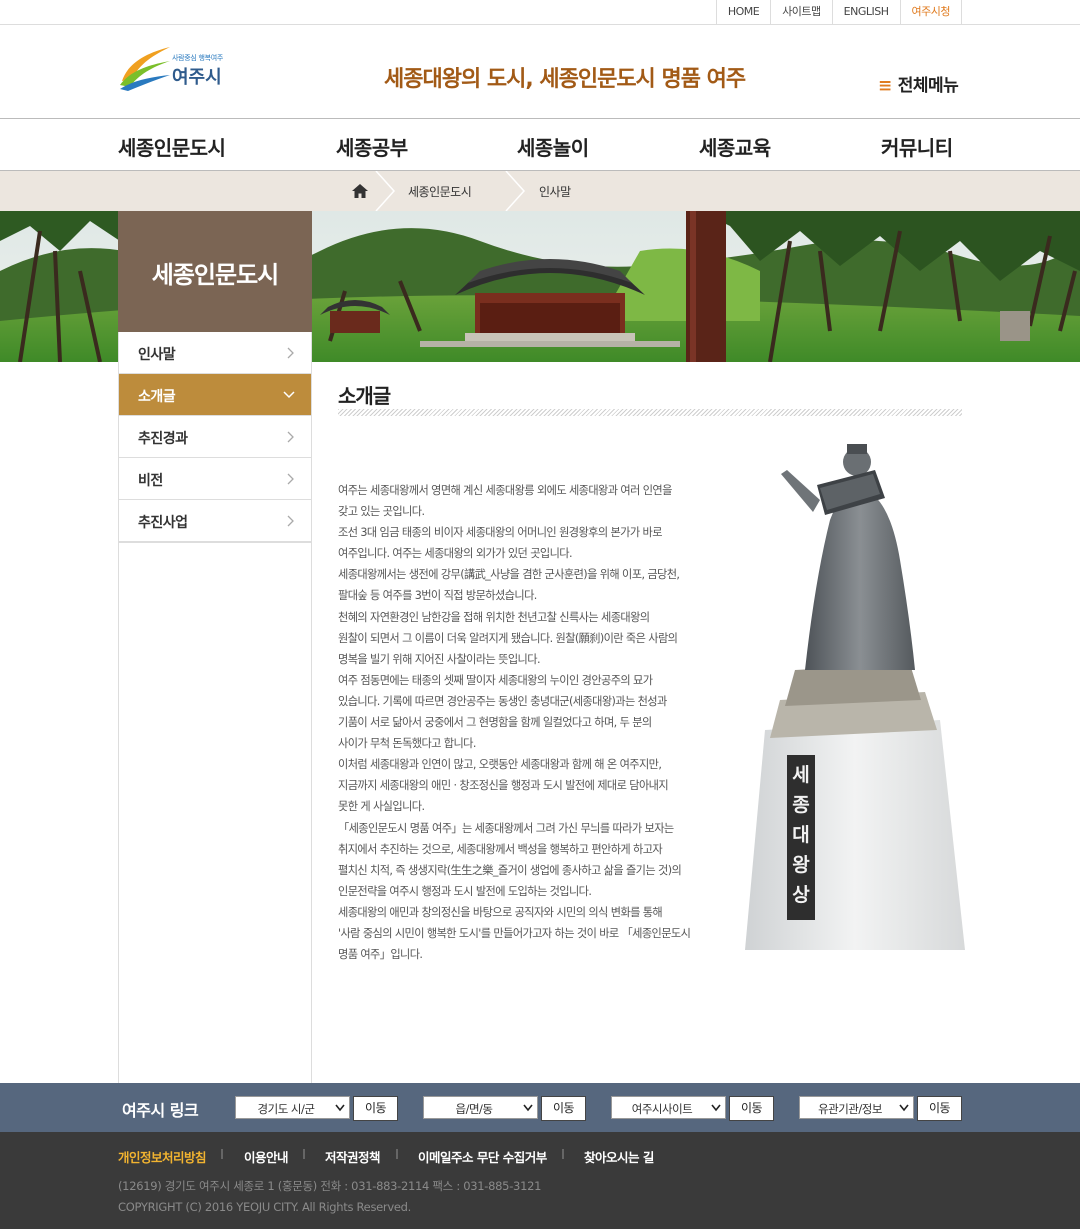 This screenshot has height=1229, width=1080. What do you see at coordinates (802, 12) in the screenshot?
I see `util-link-sitemap: 사이트맵` at bounding box center [802, 12].